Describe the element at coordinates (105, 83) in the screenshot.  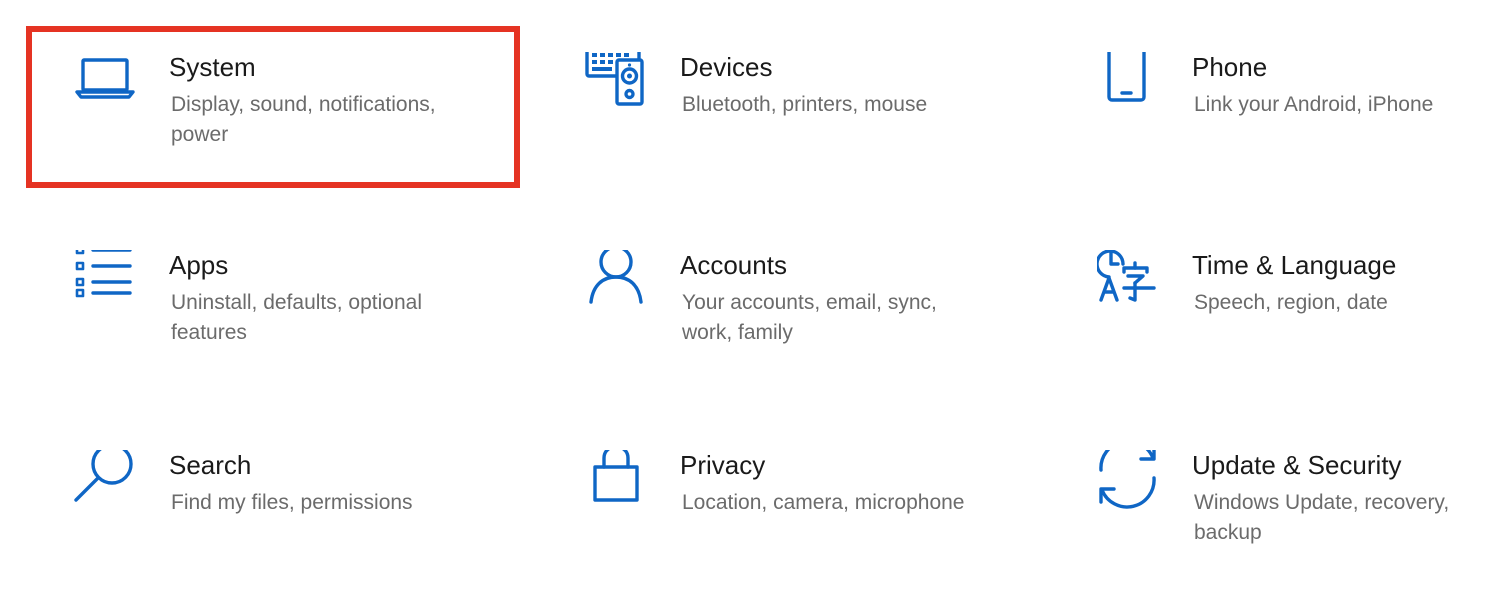
I see `laptop-icon` at that location.